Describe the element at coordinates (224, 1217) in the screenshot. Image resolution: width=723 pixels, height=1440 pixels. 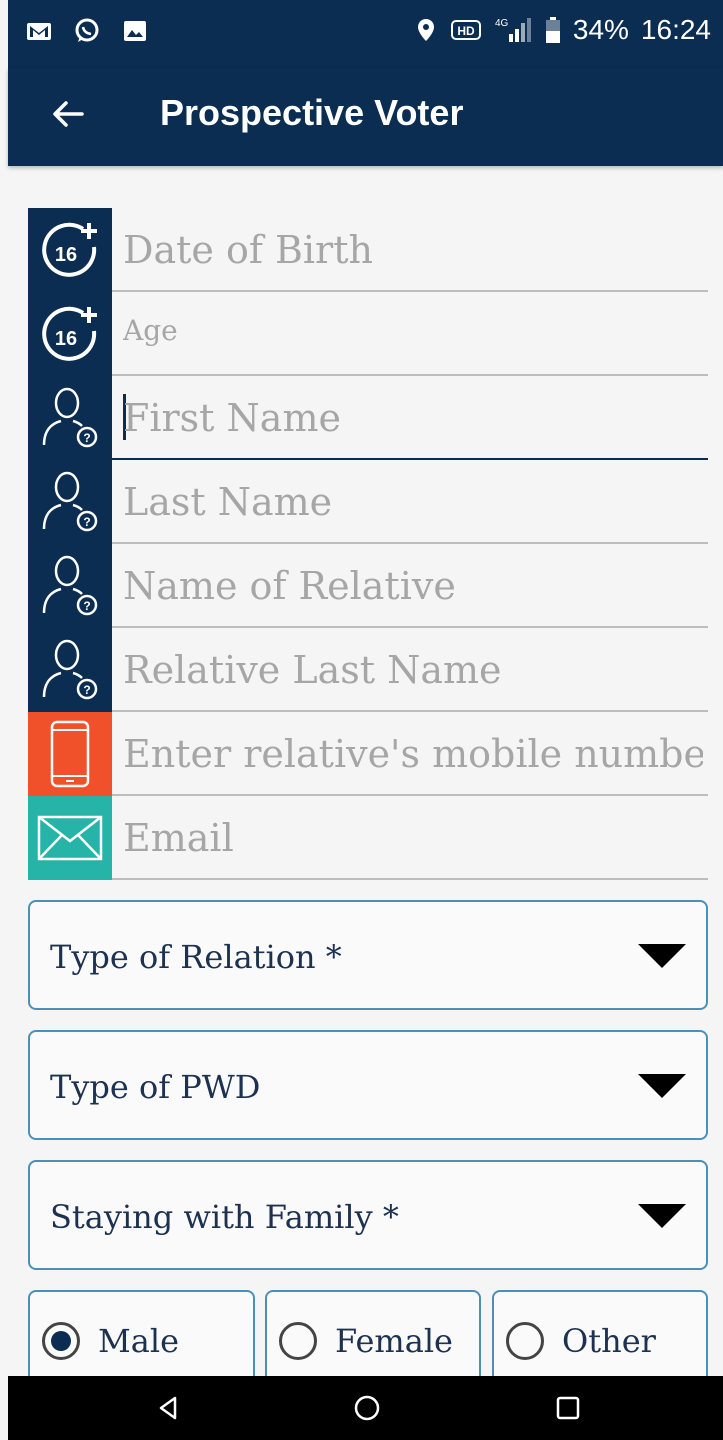
I see `staying-with-family-label: Staying with Family *` at that location.